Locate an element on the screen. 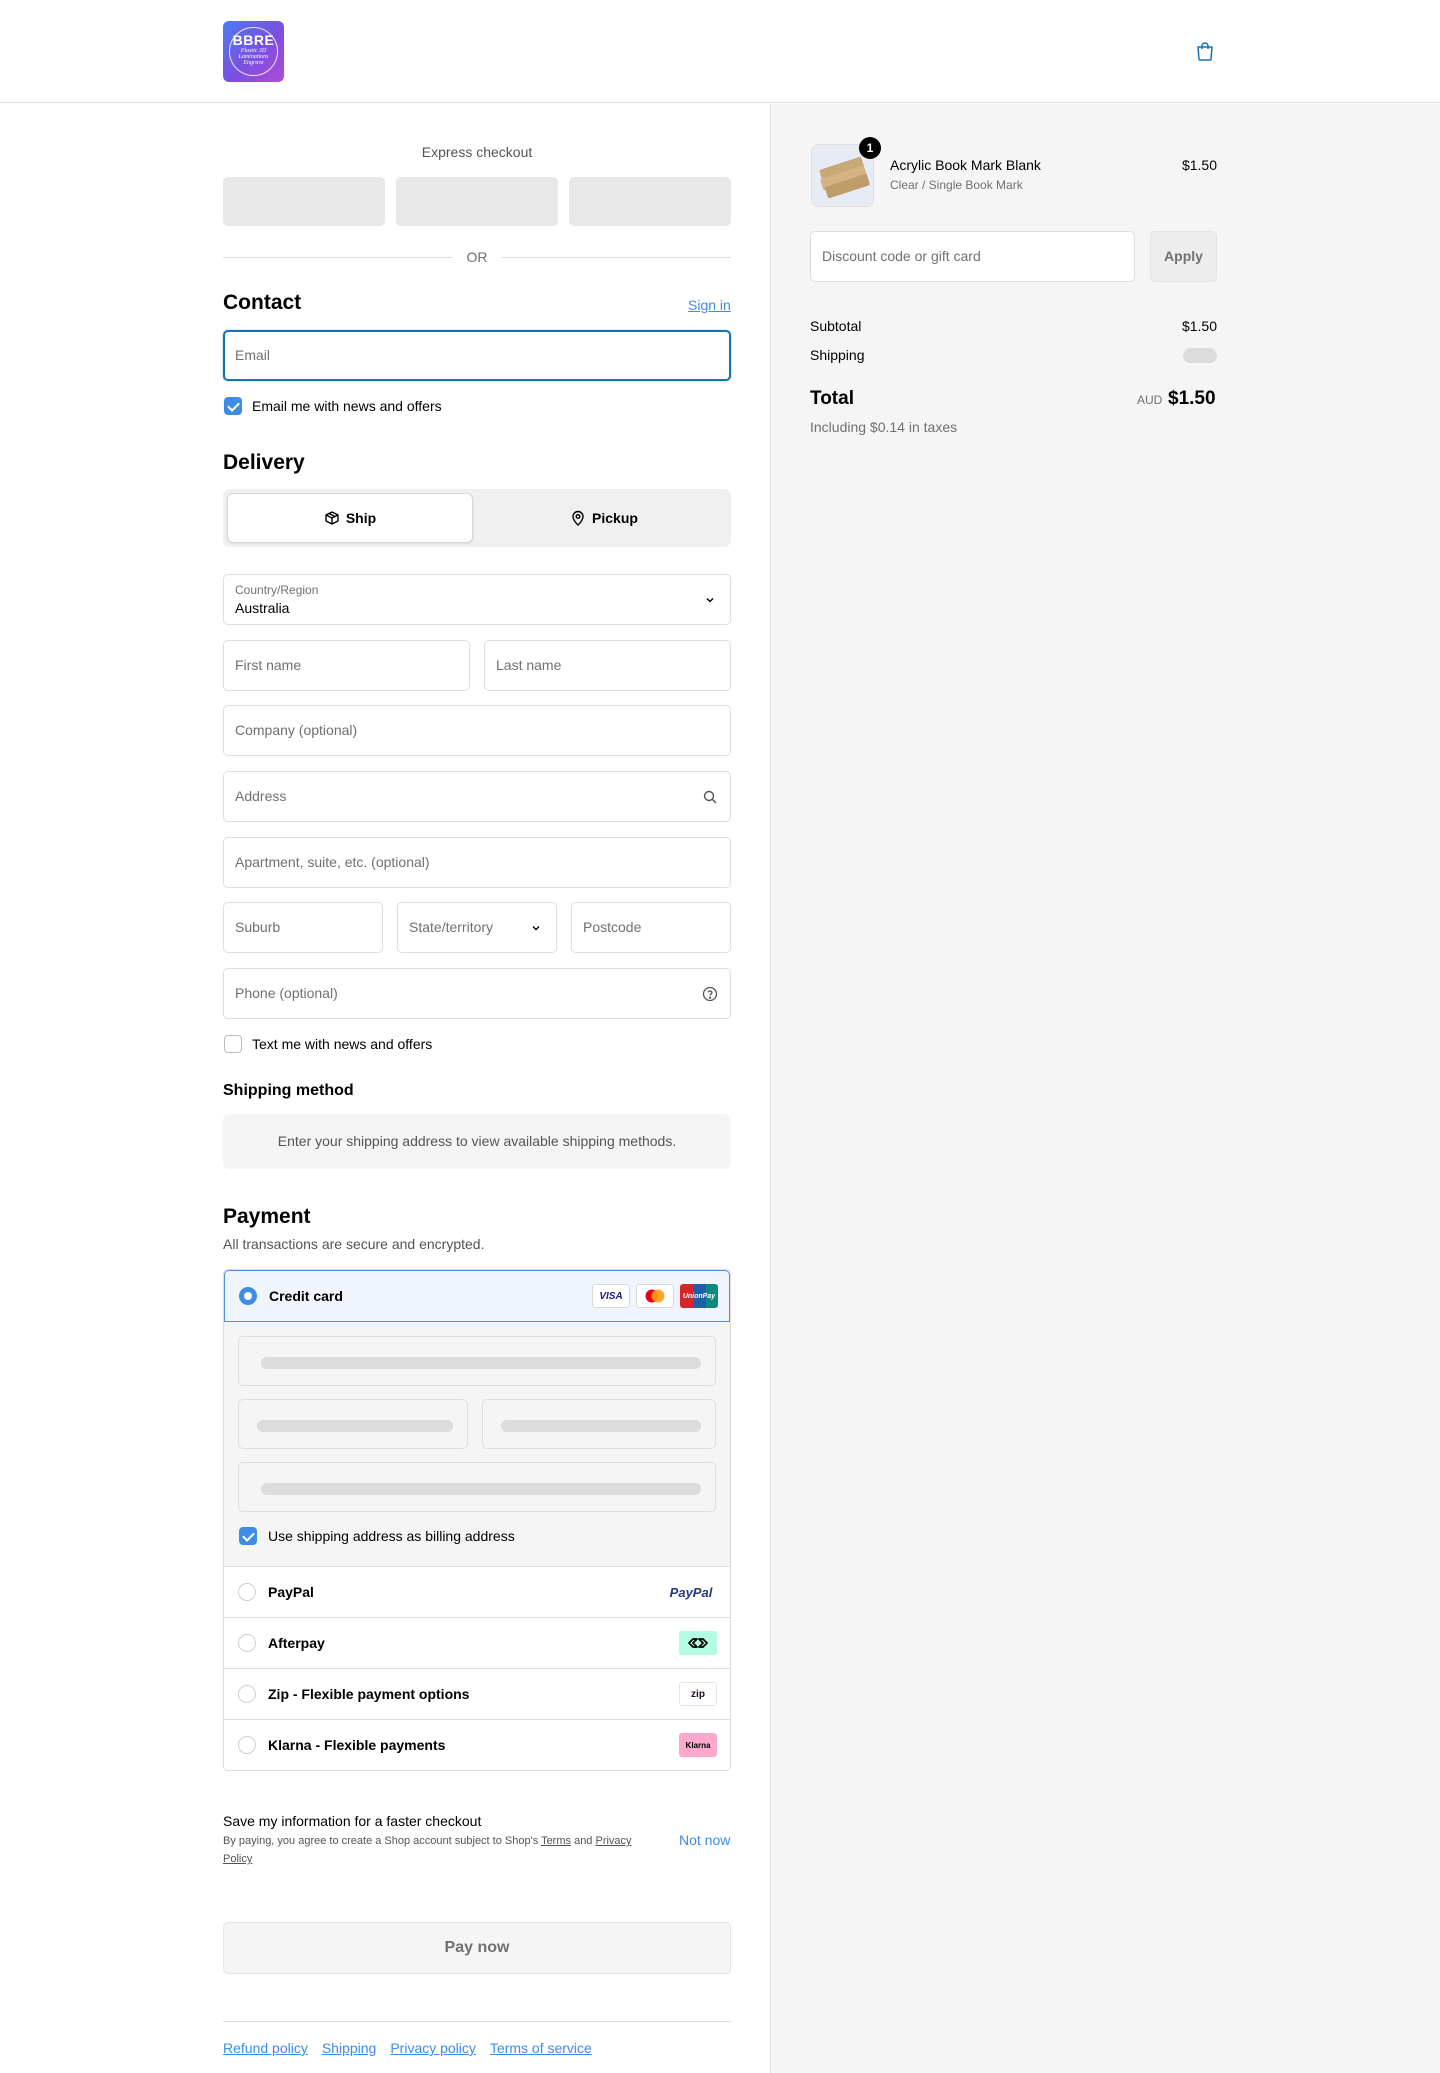 The image size is (1440, 2073). discount-code-input: Discount code or gift card is located at coordinates (972, 256).